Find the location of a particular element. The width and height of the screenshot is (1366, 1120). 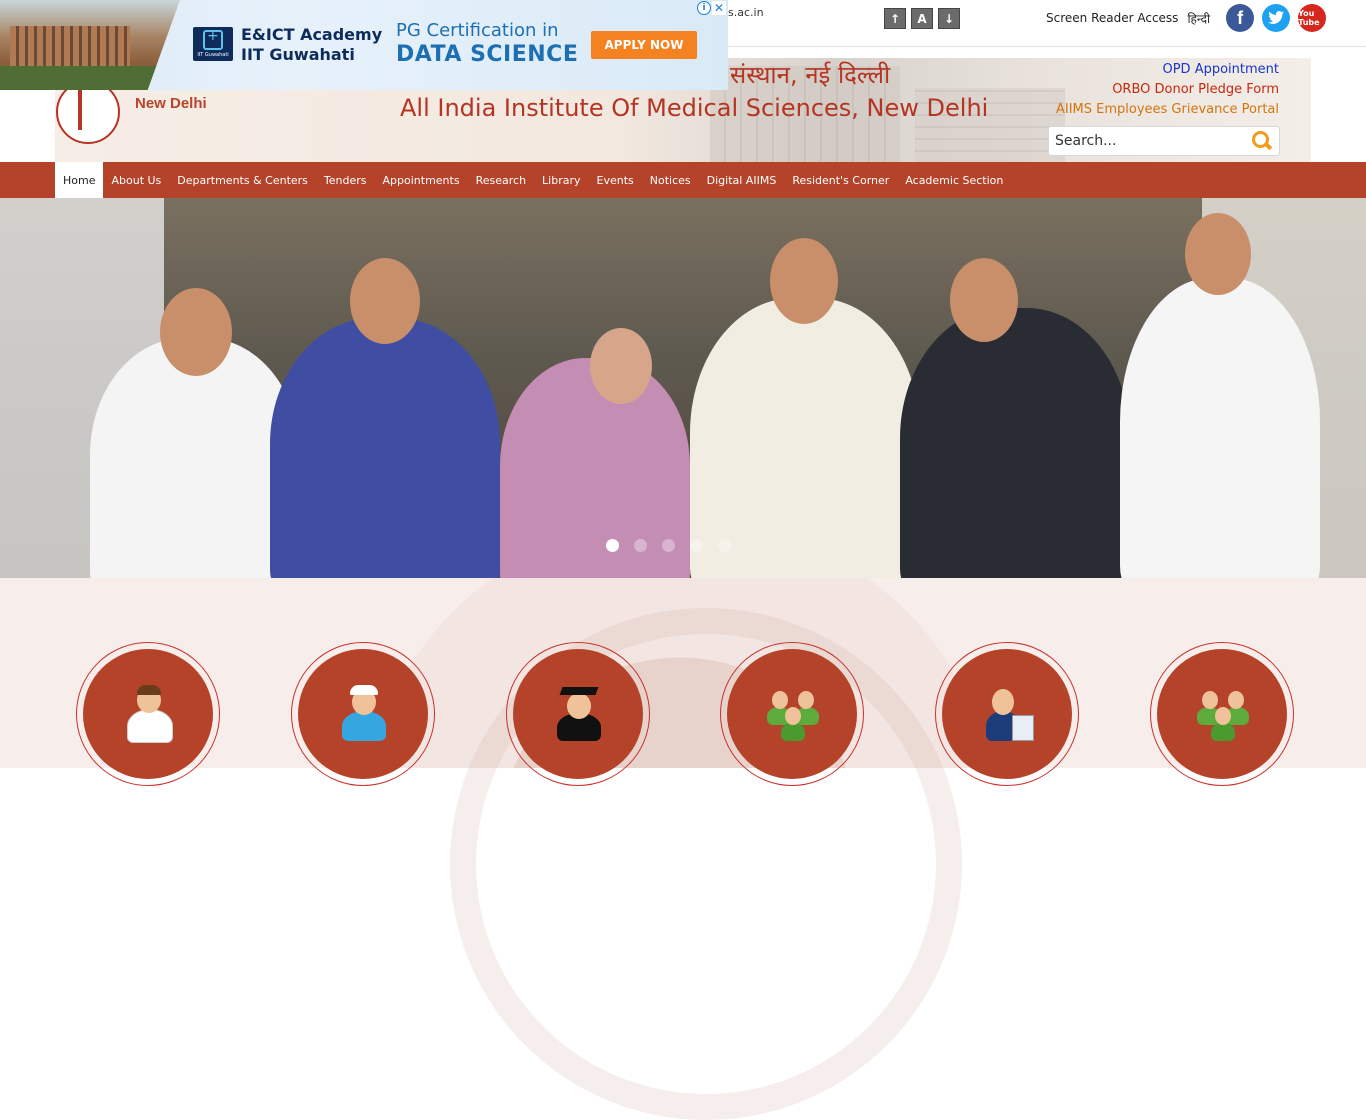

nav-item-departments: Departments & Centers is located at coordinates (242, 180).